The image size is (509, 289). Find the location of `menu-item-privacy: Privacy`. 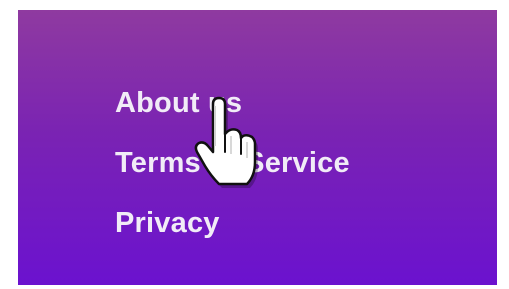

menu-item-privacy: Privacy is located at coordinates (232, 233).